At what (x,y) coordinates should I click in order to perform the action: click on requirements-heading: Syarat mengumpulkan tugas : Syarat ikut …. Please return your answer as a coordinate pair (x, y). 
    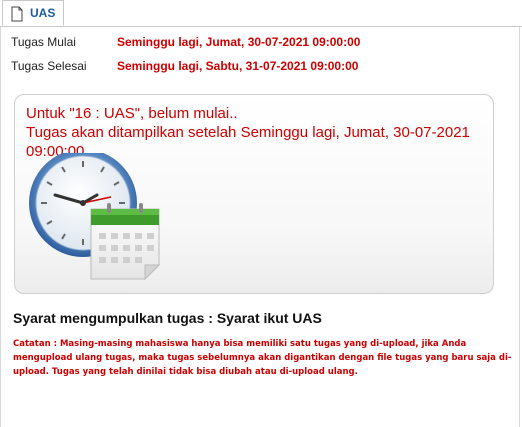
    Looking at the image, I should click on (167, 318).